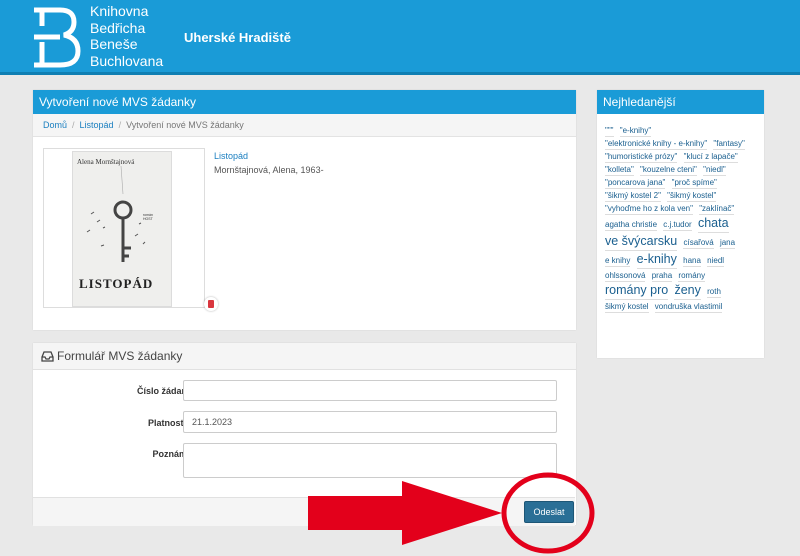  I want to click on annotation-overlay, so click(451, 513).